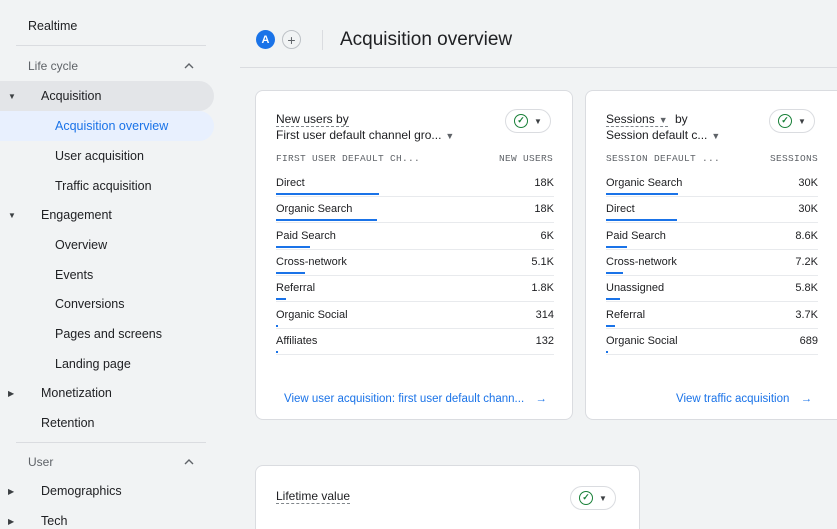 This screenshot has height=529, width=837. What do you see at coordinates (538, 67) in the screenshot?
I see `header-underline` at bounding box center [538, 67].